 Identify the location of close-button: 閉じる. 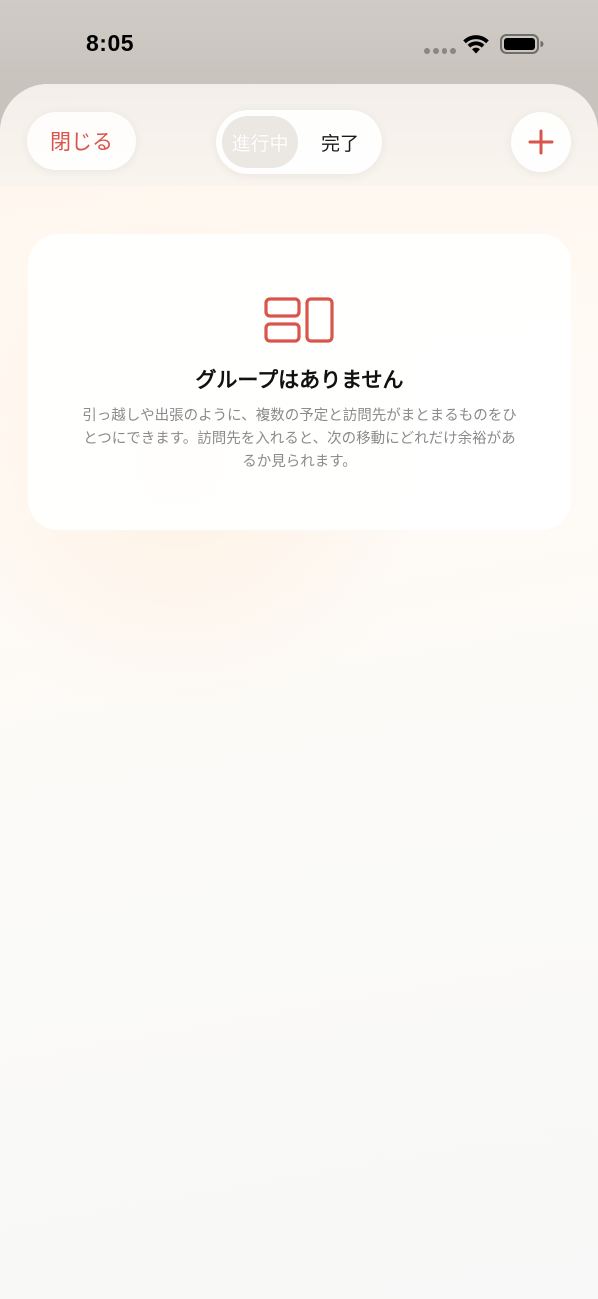
(81, 141).